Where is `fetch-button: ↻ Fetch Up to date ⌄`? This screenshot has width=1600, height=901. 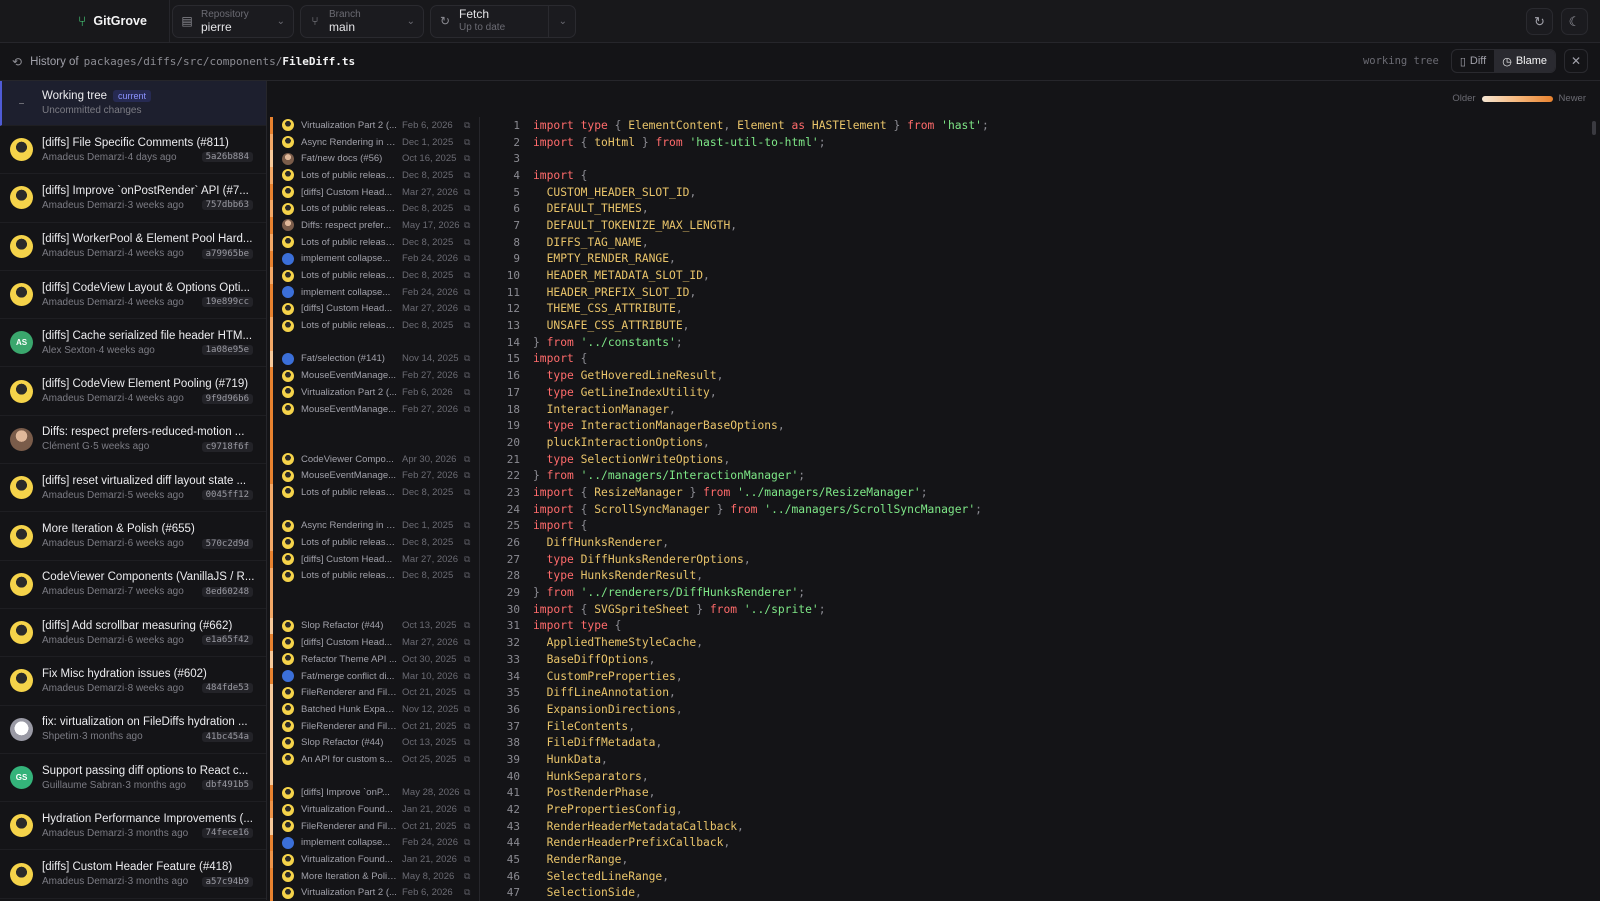 fetch-button: ↻ Fetch Up to date ⌄ is located at coordinates (503, 21).